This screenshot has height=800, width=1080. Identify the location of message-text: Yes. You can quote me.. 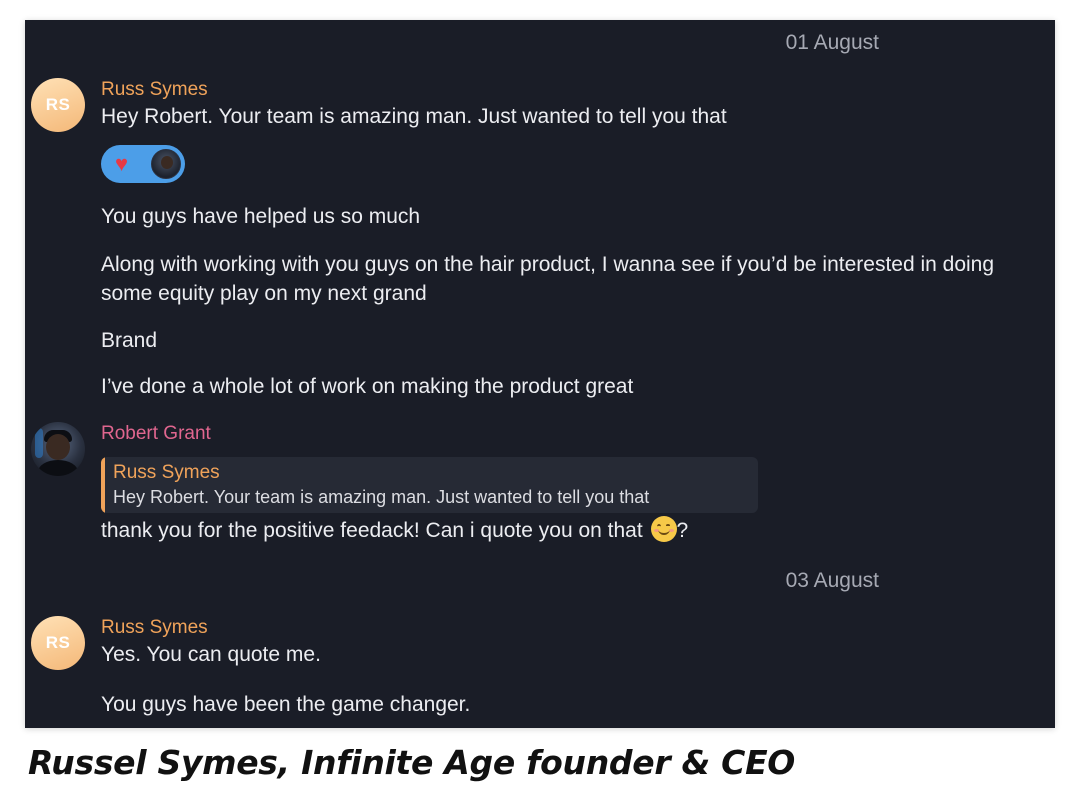
(573, 654).